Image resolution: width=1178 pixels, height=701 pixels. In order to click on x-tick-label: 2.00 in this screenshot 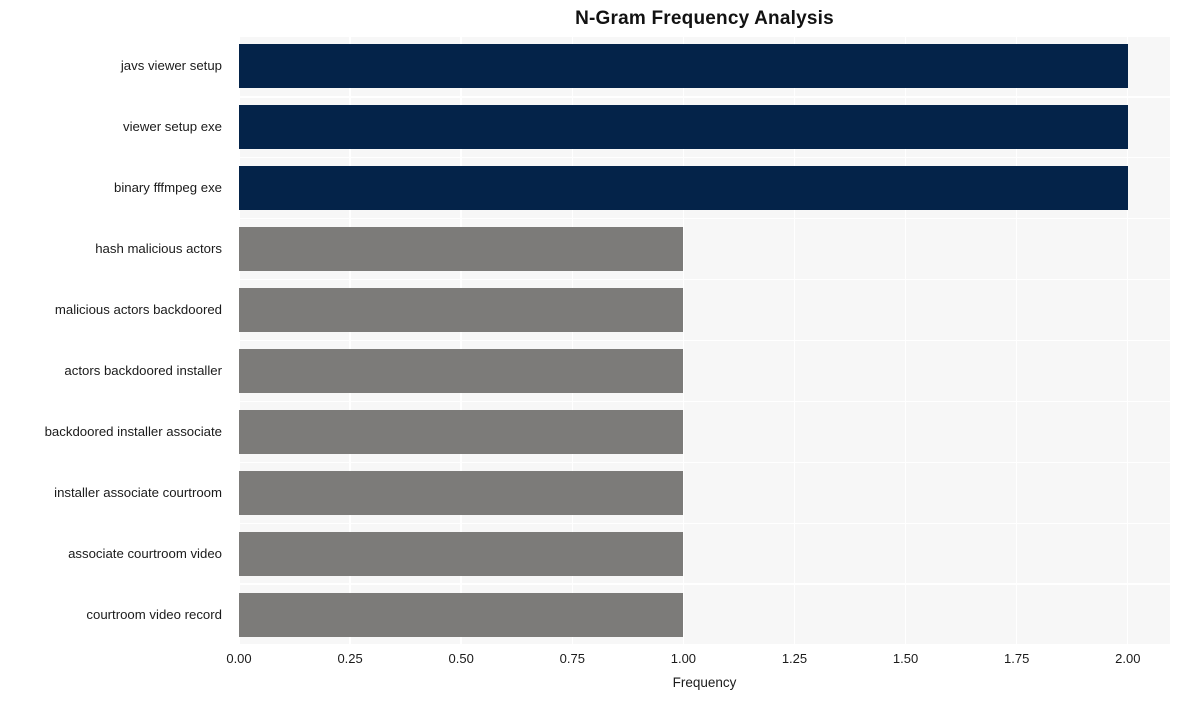, I will do `click(1128, 658)`.